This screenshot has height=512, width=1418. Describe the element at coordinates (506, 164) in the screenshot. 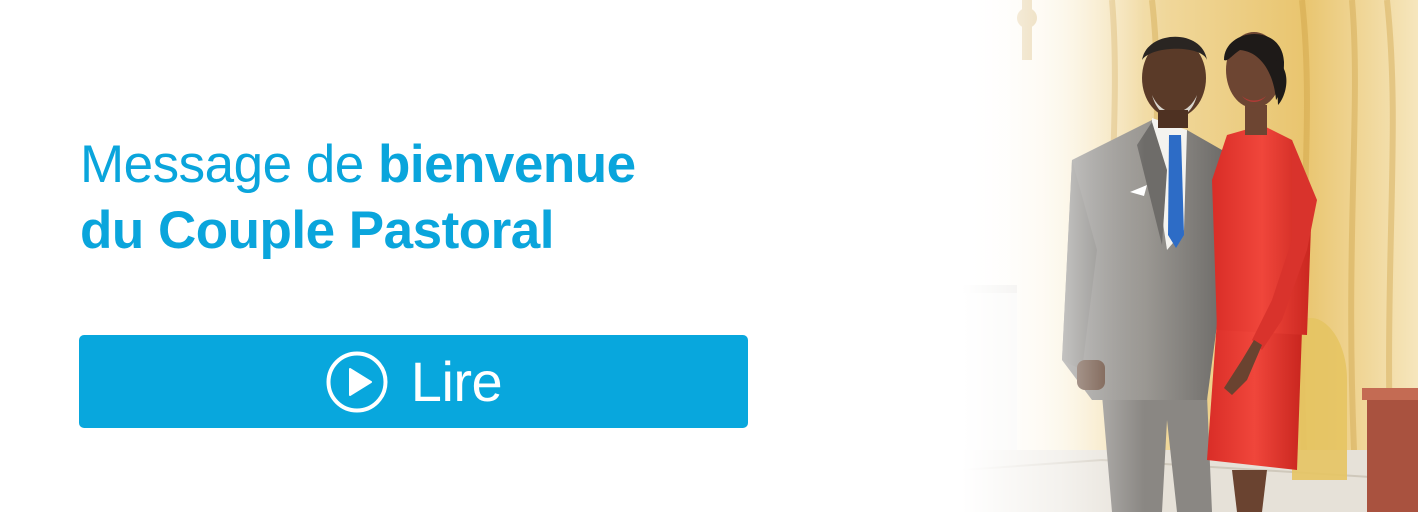

I see `headline-part-2: bienvenue` at that location.